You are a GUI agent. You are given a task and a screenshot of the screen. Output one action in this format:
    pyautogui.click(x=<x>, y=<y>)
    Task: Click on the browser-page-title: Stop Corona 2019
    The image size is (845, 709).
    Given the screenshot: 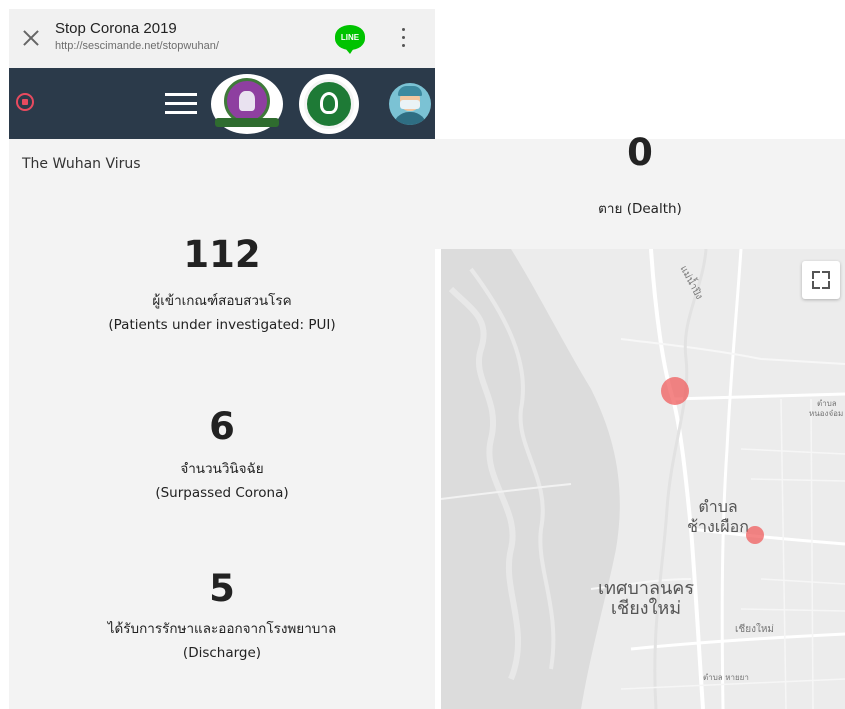 What is the action you would take?
    pyautogui.click(x=116, y=28)
    